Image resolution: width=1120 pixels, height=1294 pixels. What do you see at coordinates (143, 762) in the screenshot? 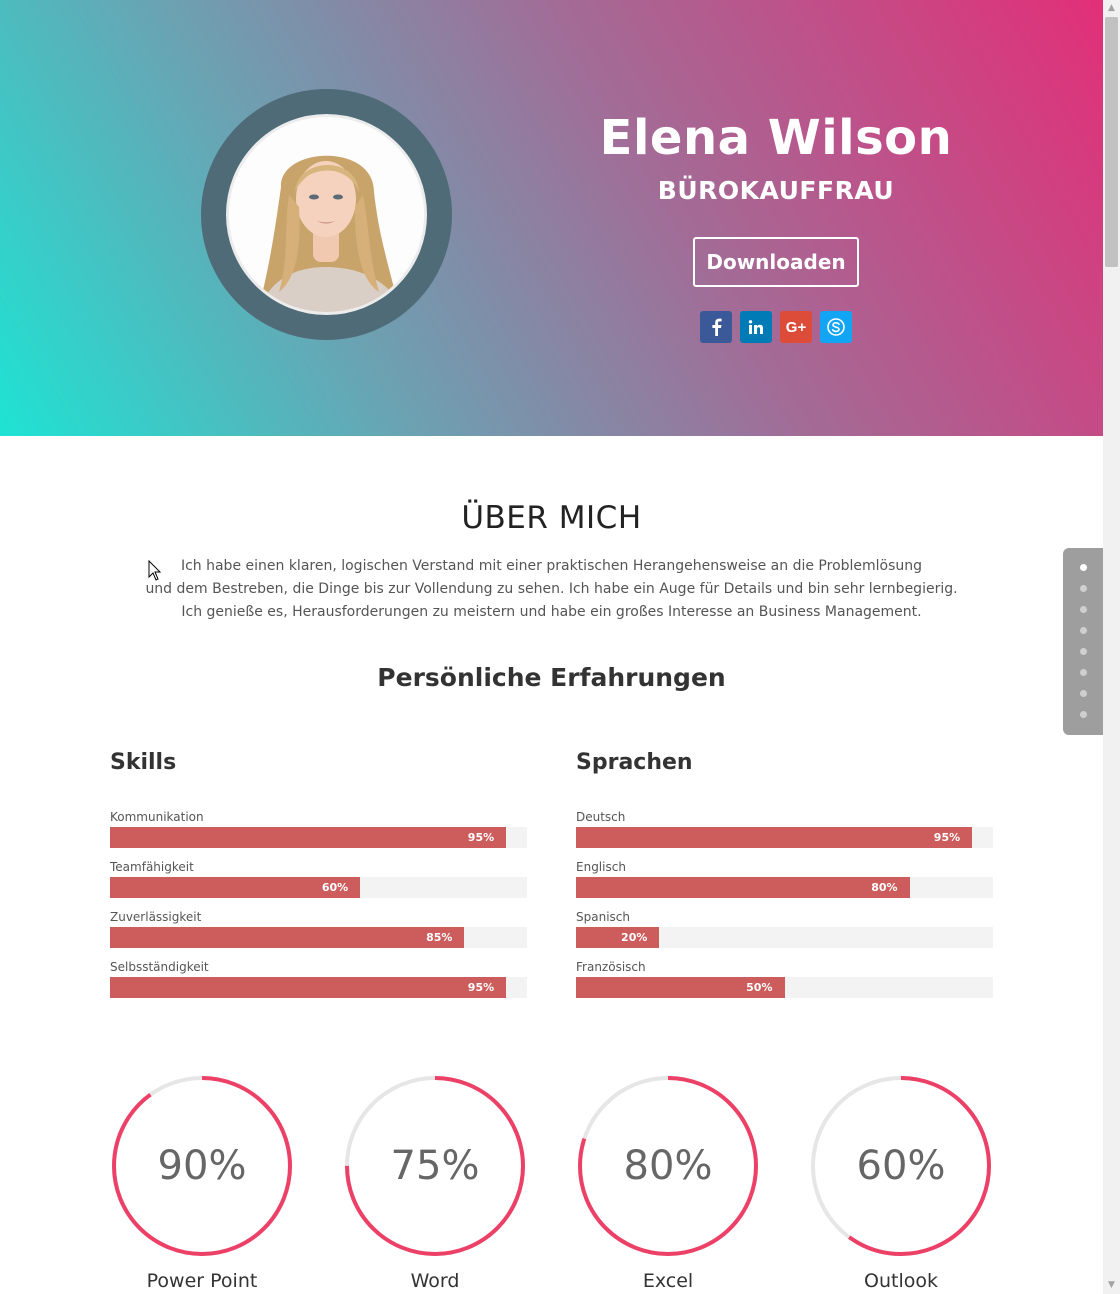
I see `skills-heading: Skills` at bounding box center [143, 762].